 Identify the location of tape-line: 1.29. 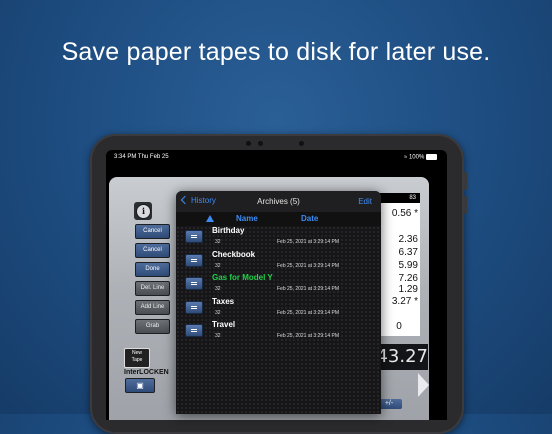
(408, 289).